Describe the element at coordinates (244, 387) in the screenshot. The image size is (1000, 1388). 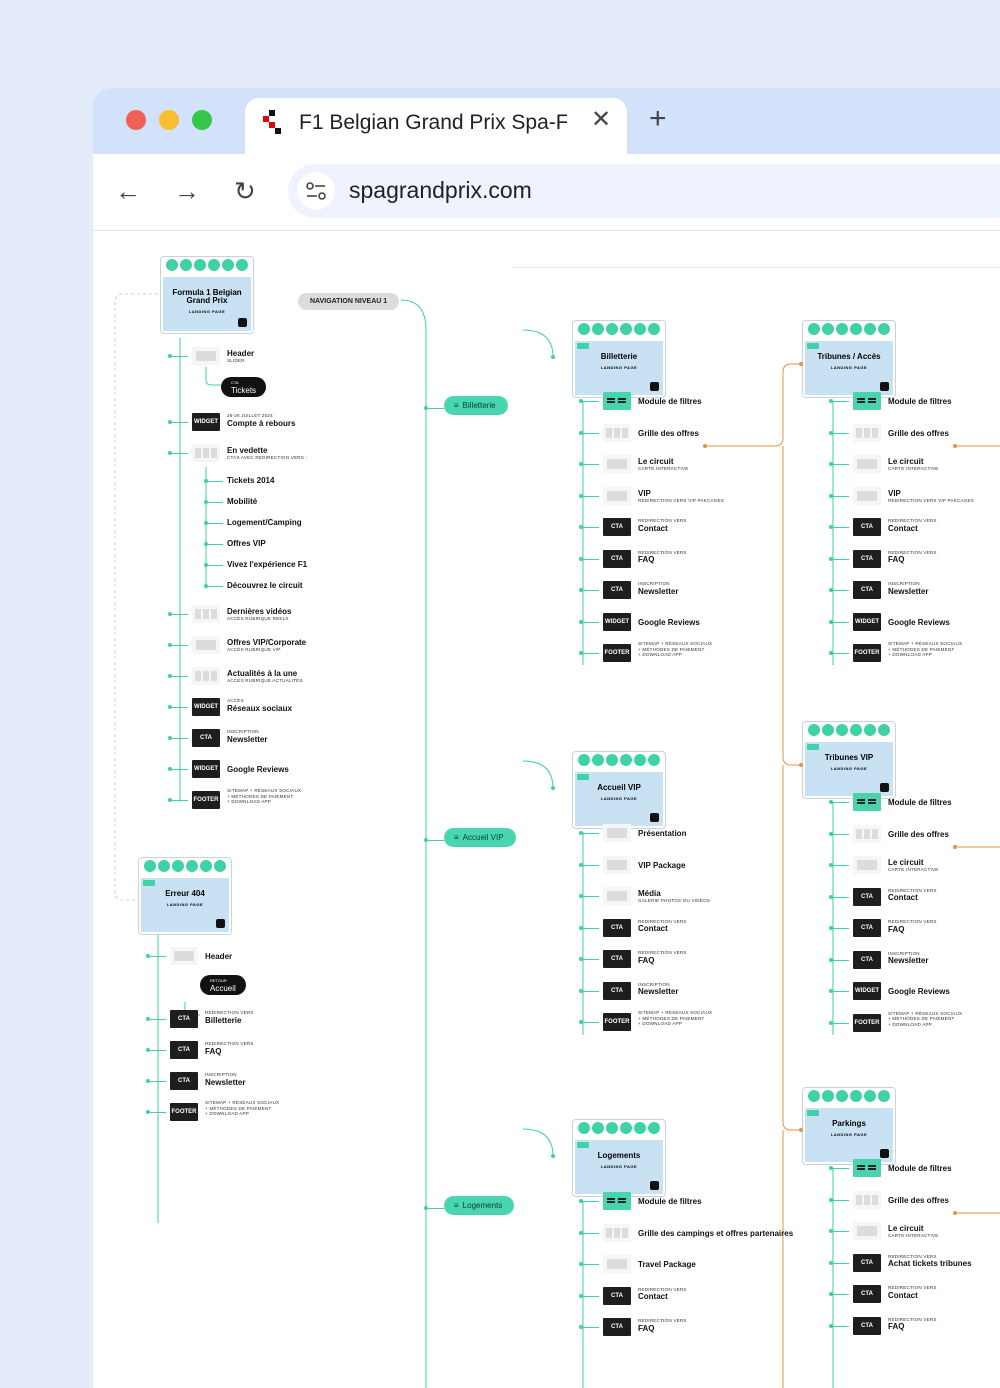
I see `tickets-cta-button: CTA Tickets` at that location.